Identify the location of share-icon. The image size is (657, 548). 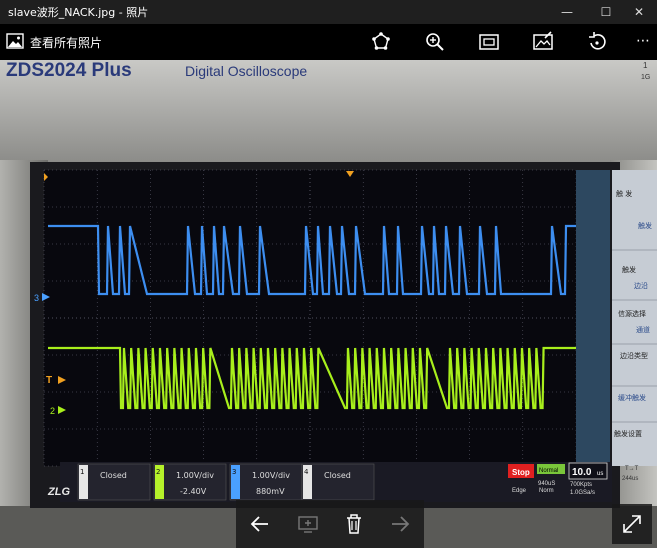
(381, 41).